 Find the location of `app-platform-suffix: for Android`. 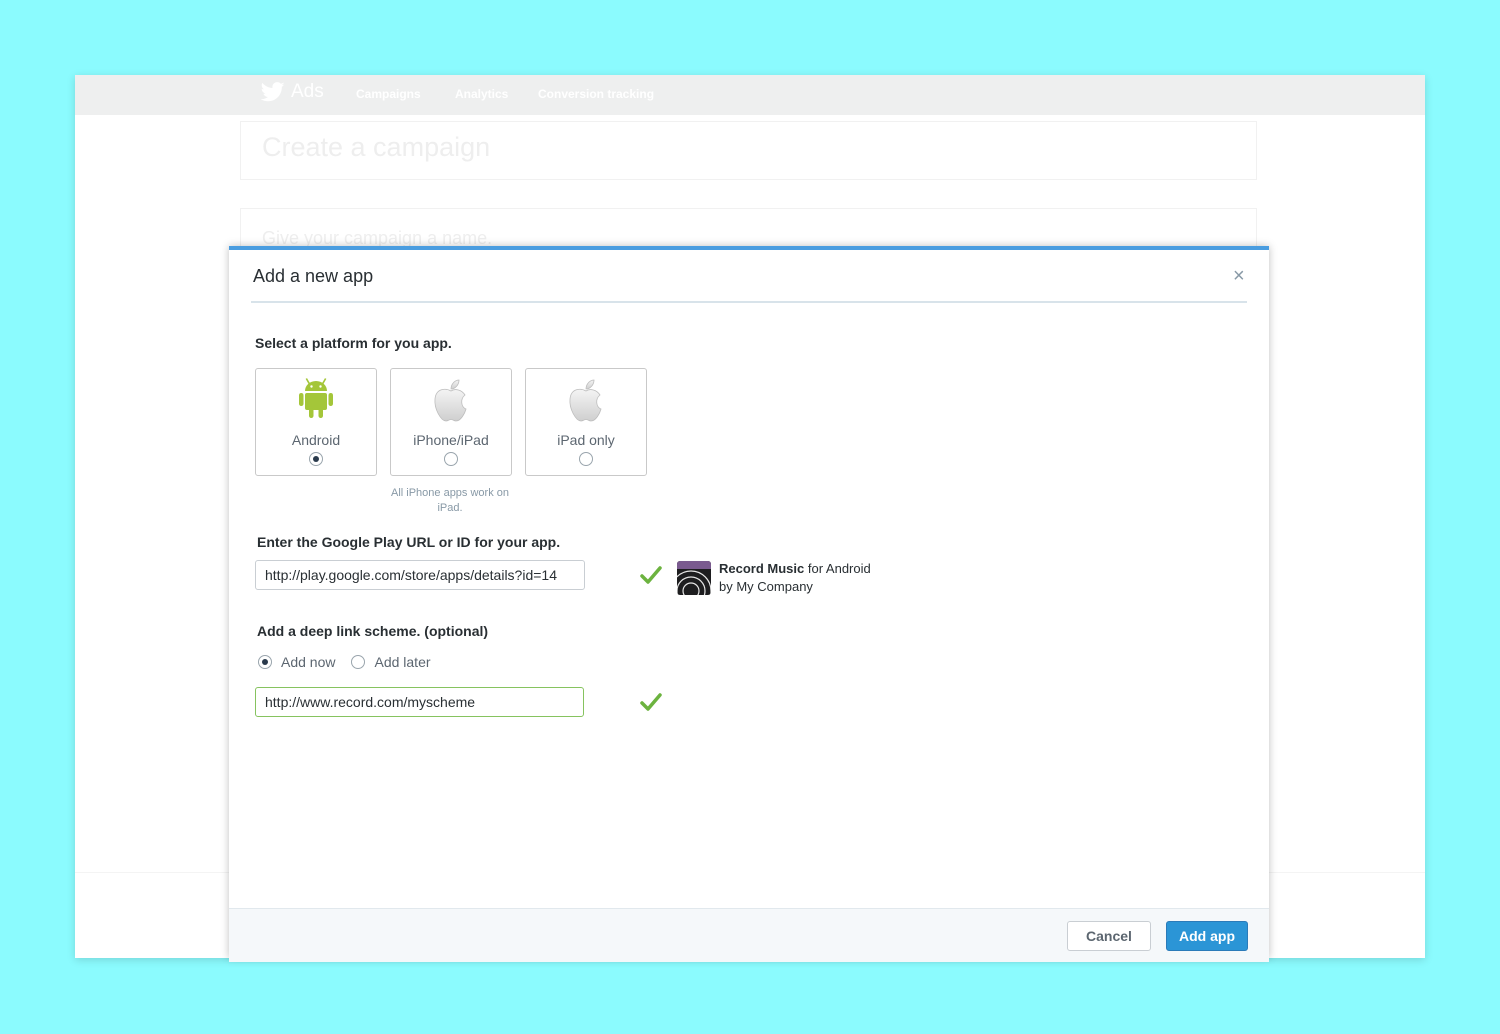

app-platform-suffix: for Android is located at coordinates (837, 568).